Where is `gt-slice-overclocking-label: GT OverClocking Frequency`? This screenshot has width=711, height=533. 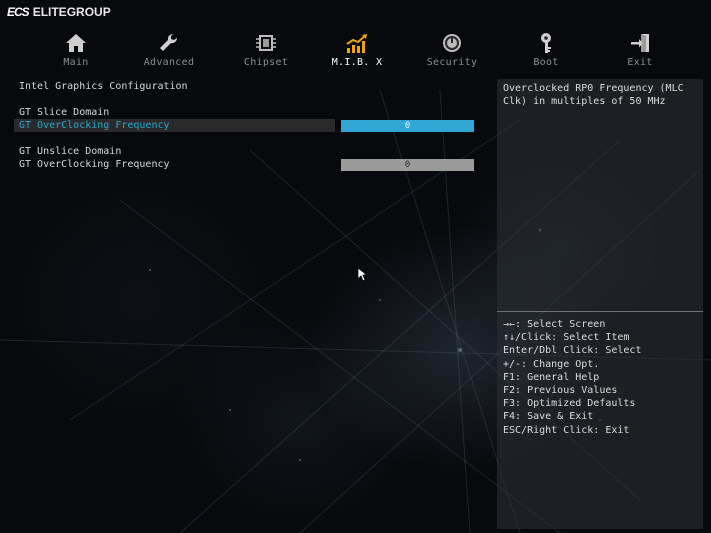
gt-slice-overclocking-label: GT OverClocking Frequency is located at coordinates (94, 125).